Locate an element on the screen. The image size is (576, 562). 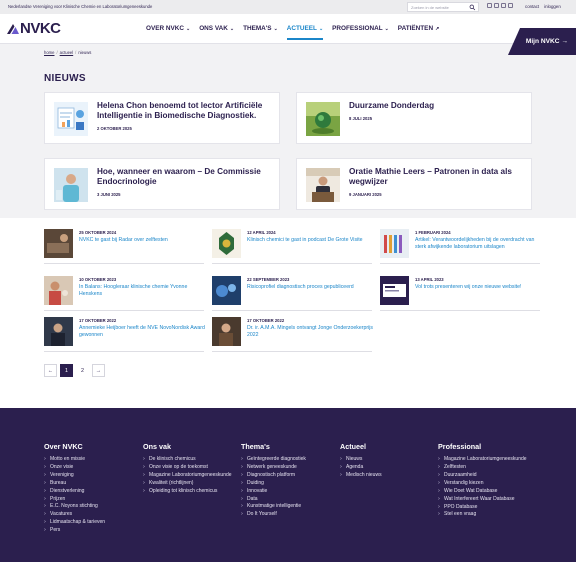
footer-link: Onze visie op de toekomst is located at coordinates (189, 468).